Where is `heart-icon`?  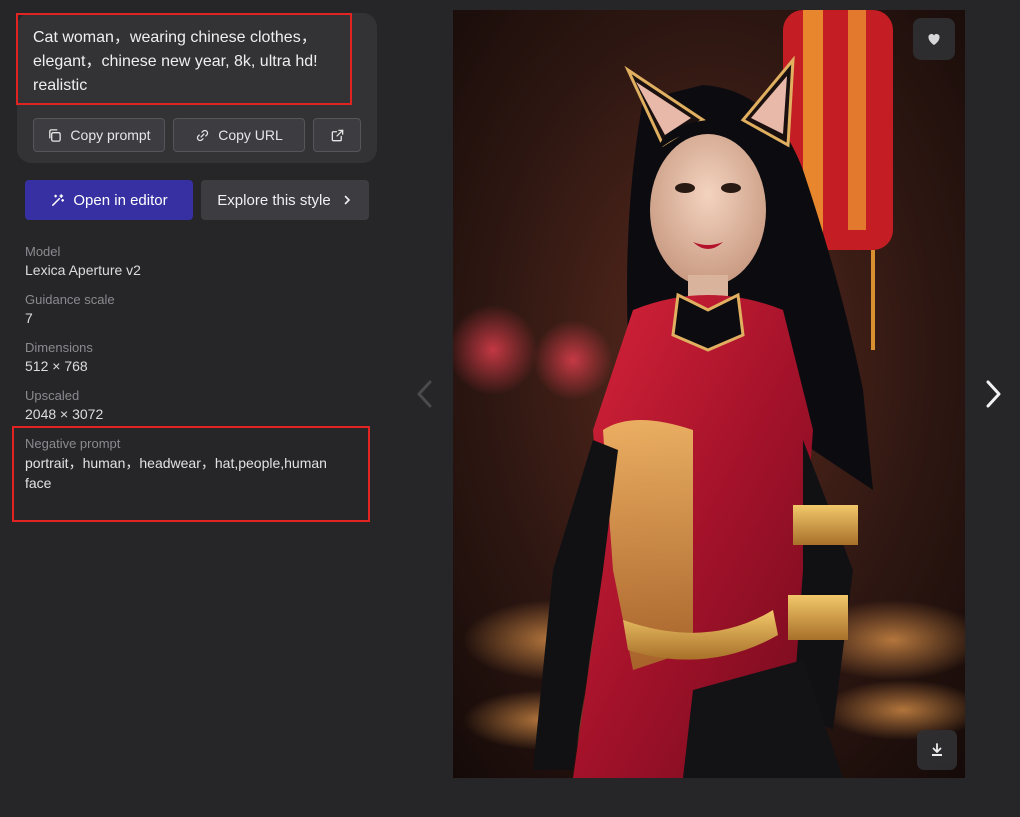
heart-icon is located at coordinates (934, 39).